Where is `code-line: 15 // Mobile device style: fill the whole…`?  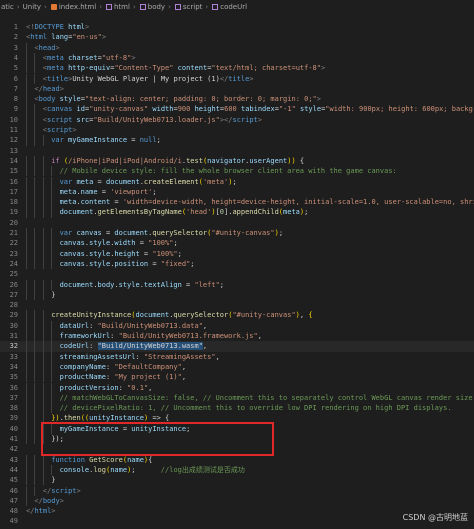 code-line: 15 // Mobile device style: fill the whole… is located at coordinates (237, 171).